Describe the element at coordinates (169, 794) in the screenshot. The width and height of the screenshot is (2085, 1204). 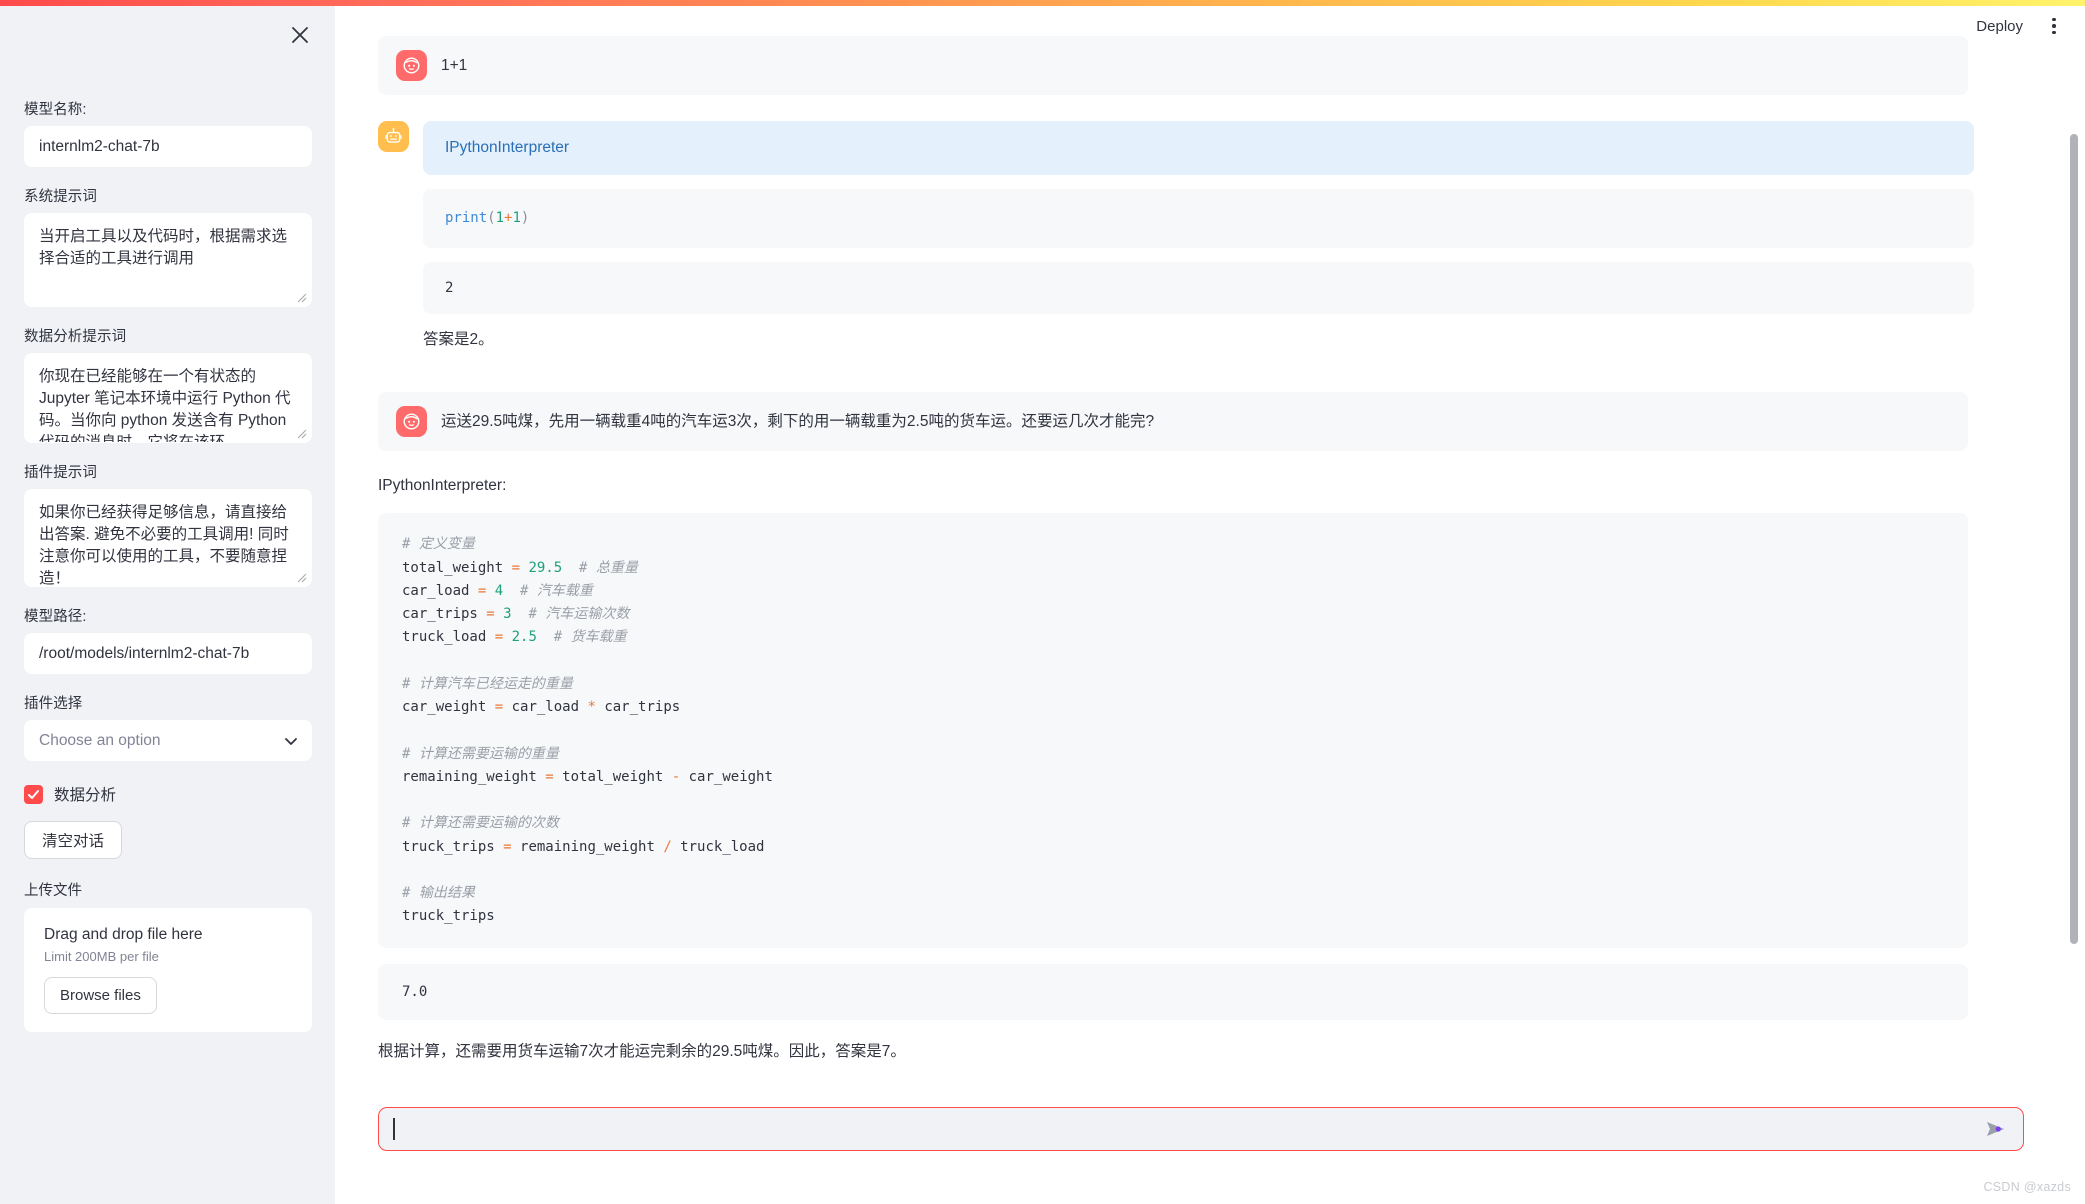
I see `data-analysis-checkbox: 数据分析` at that location.